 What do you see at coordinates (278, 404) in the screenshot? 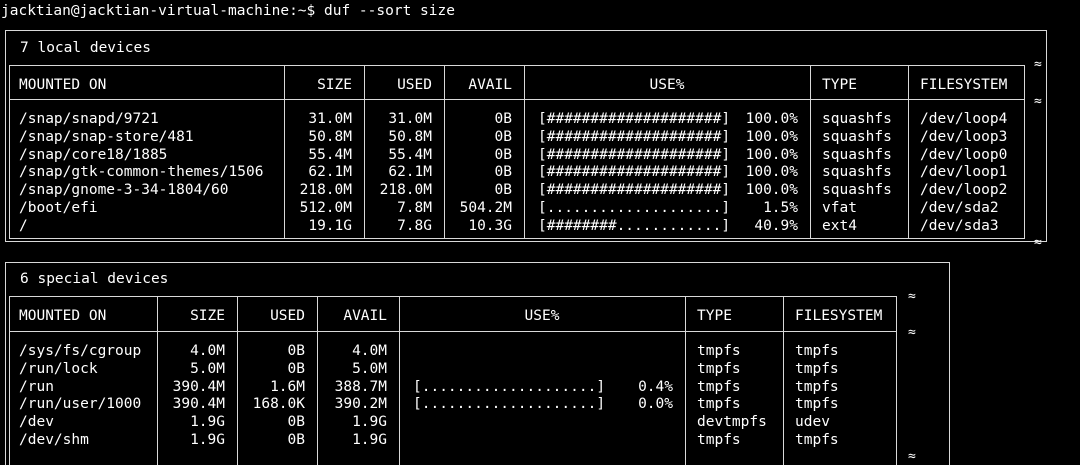
I see `cell-used: 168.0K` at bounding box center [278, 404].